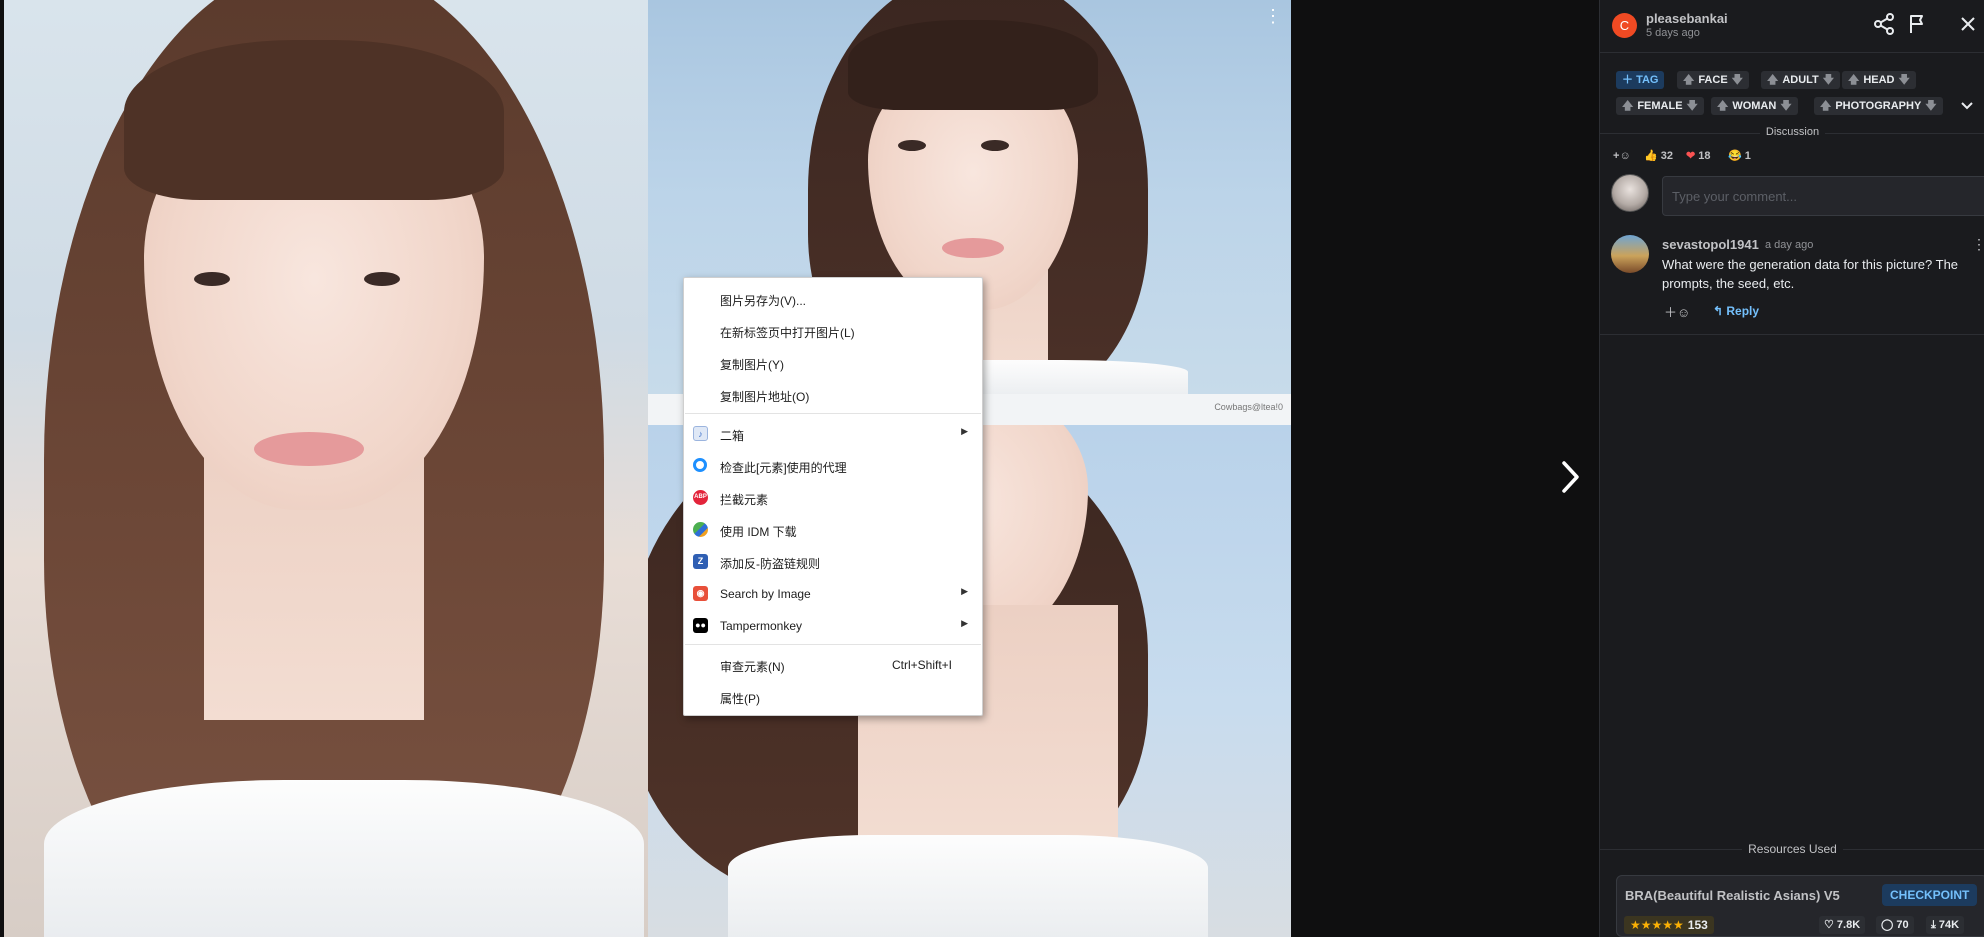 The height and width of the screenshot is (937, 1984). I want to click on resource-downloads: ⤓ 74K, so click(1945, 925).